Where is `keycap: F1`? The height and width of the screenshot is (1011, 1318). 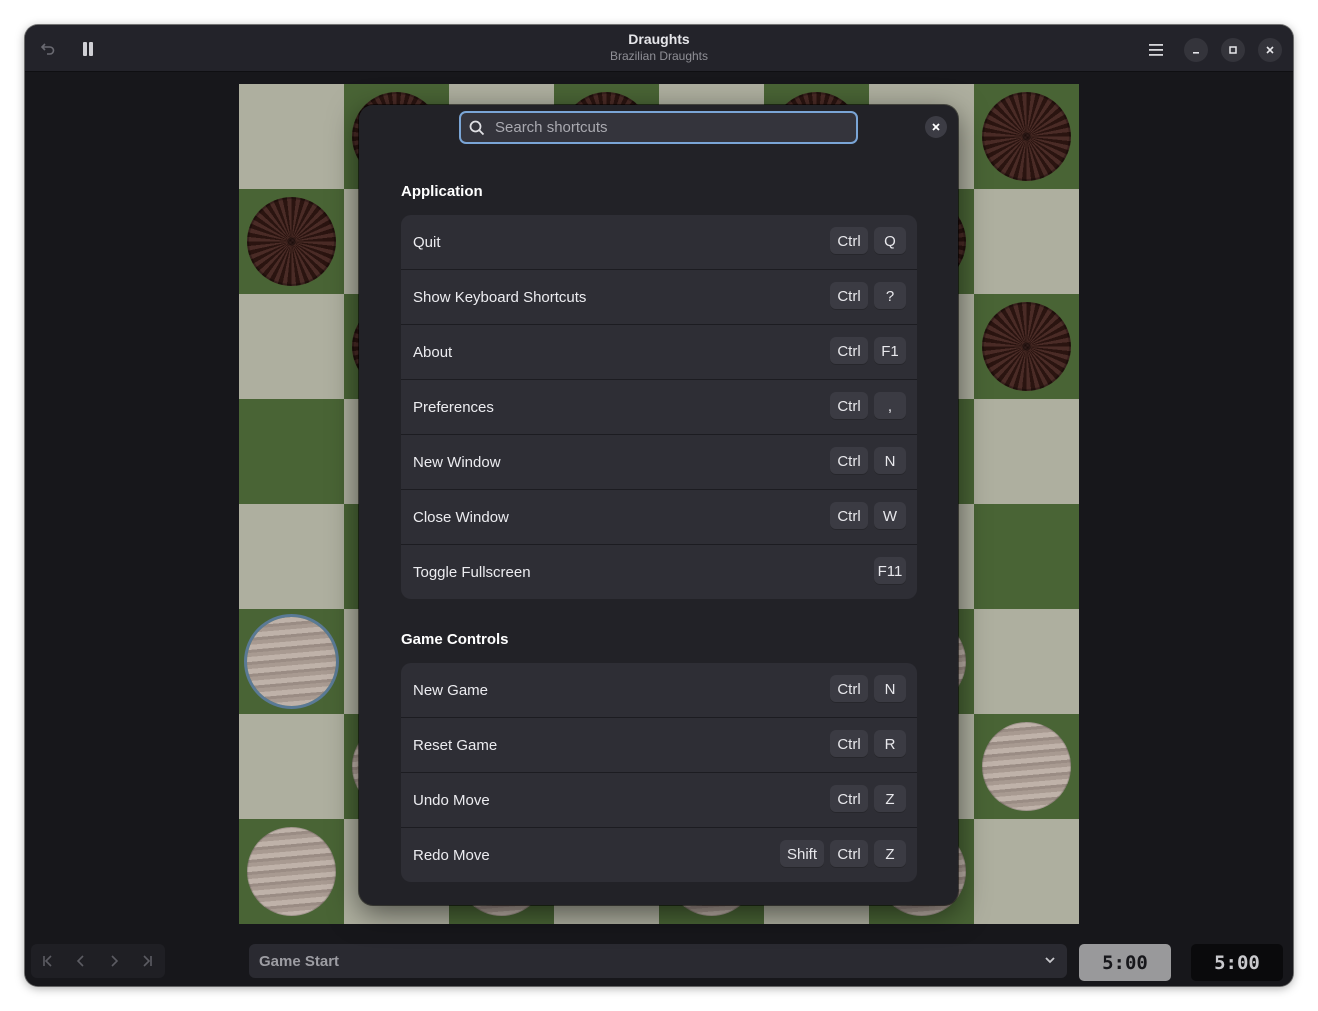
keycap: F1 is located at coordinates (890, 351).